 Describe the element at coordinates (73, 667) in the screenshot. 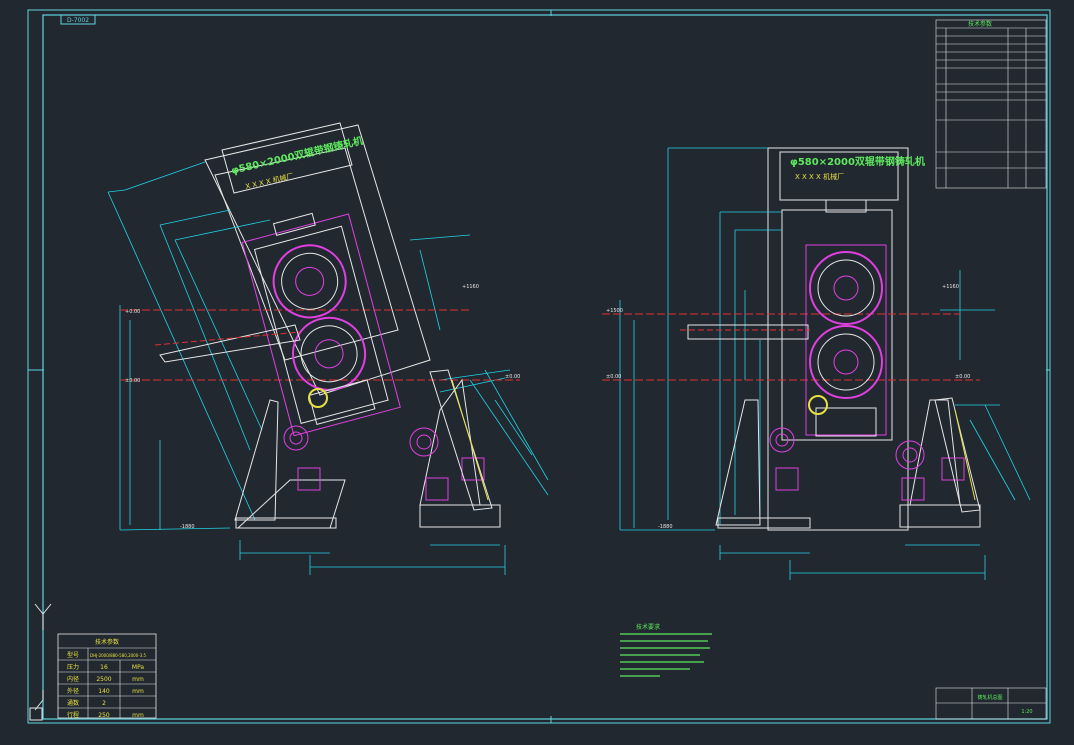

I see `param-cell: 压力` at that location.